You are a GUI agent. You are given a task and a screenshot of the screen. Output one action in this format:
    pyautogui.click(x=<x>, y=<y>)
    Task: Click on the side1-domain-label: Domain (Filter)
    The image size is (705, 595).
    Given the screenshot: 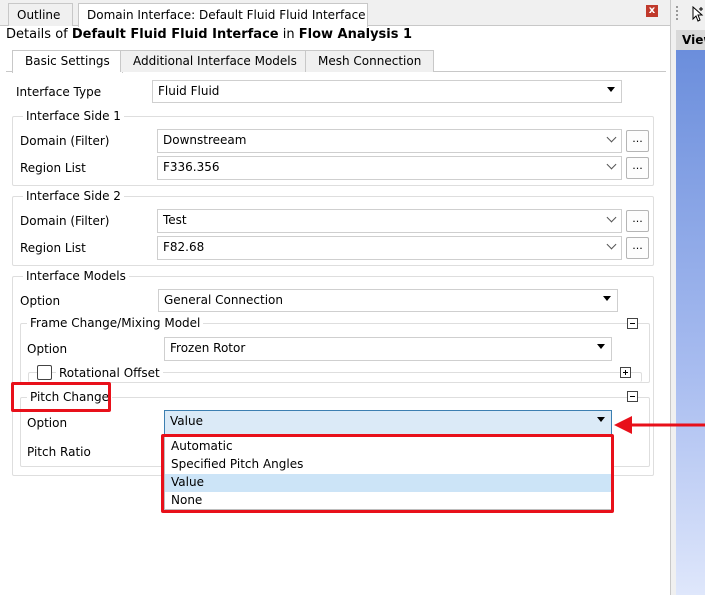 What is the action you would take?
    pyautogui.click(x=65, y=141)
    